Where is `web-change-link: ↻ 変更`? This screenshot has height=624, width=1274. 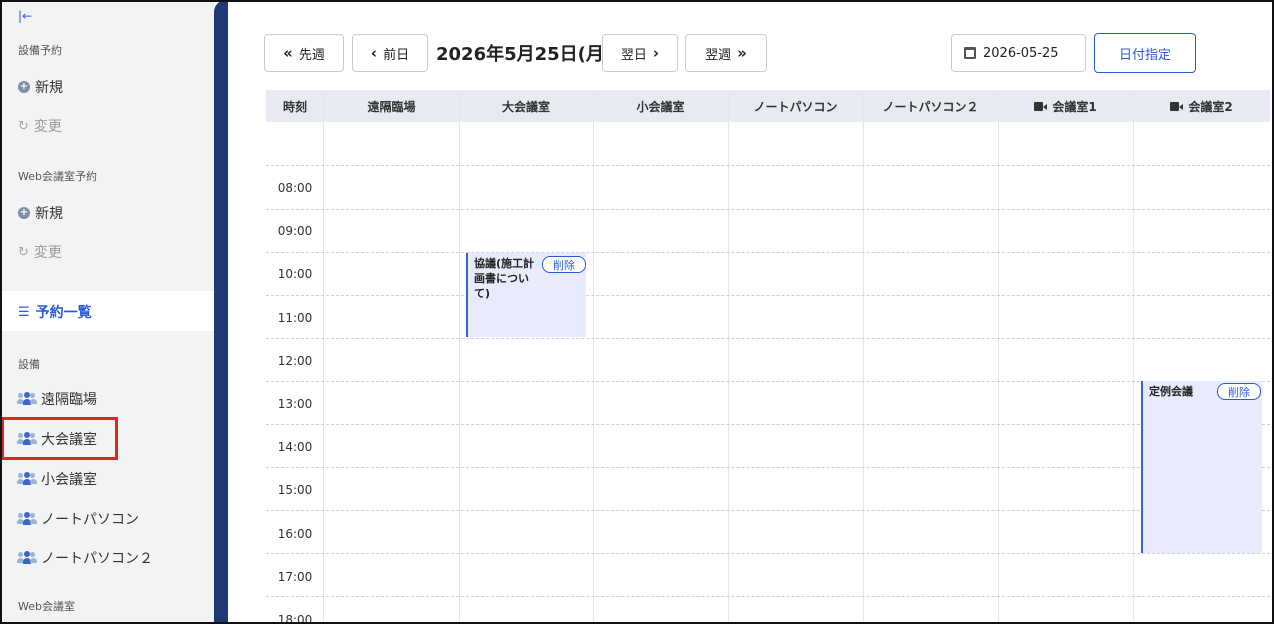
web-change-link: ↻ 変更 is located at coordinates (40, 252).